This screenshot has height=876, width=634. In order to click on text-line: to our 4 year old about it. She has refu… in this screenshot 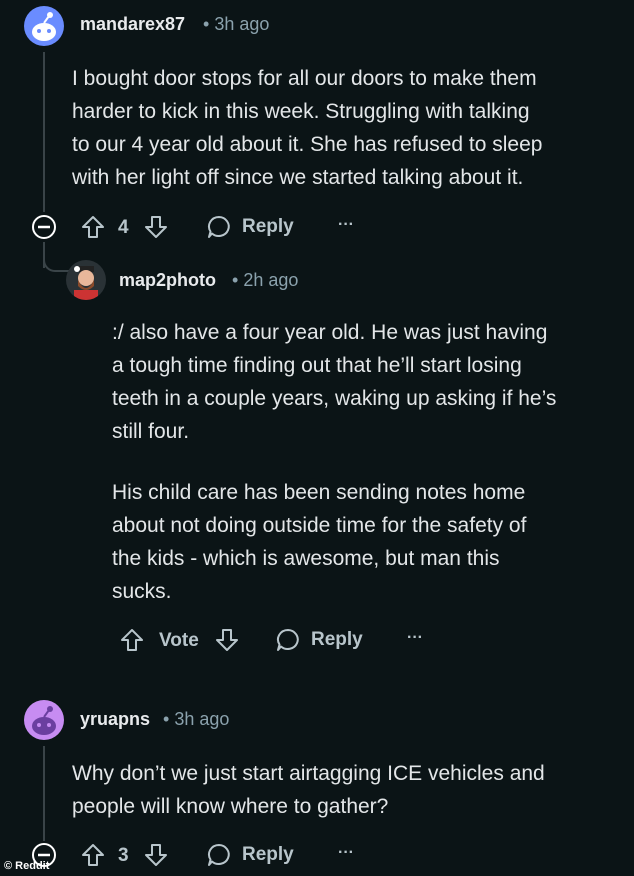, I will do `click(307, 144)`.